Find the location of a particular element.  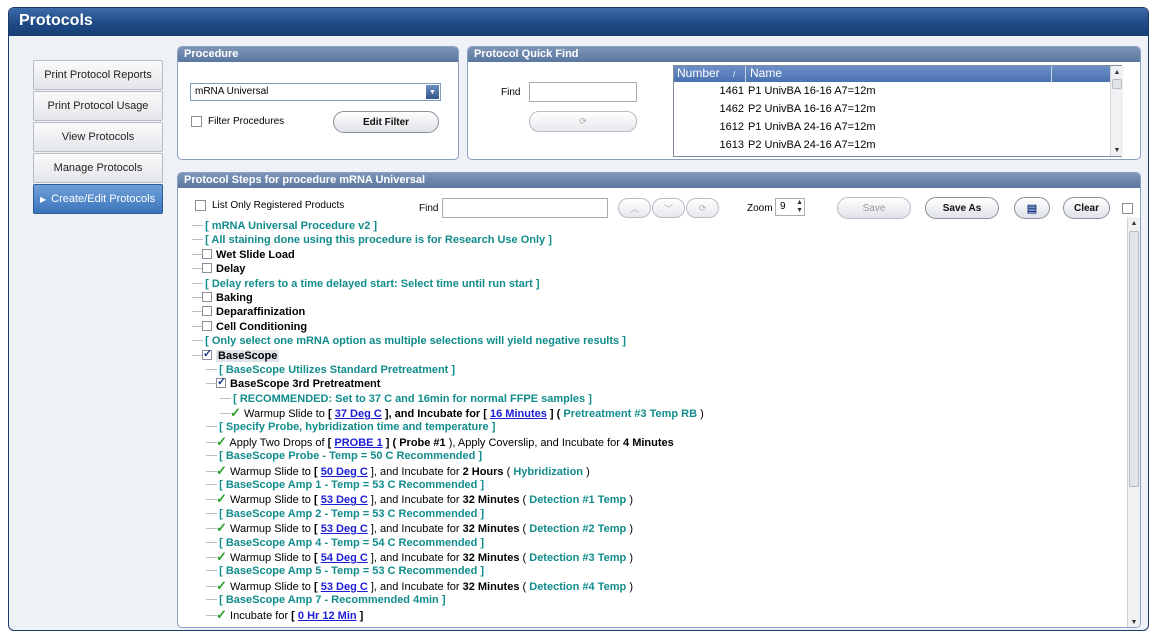

column-number: Number / is located at coordinates (710, 74).